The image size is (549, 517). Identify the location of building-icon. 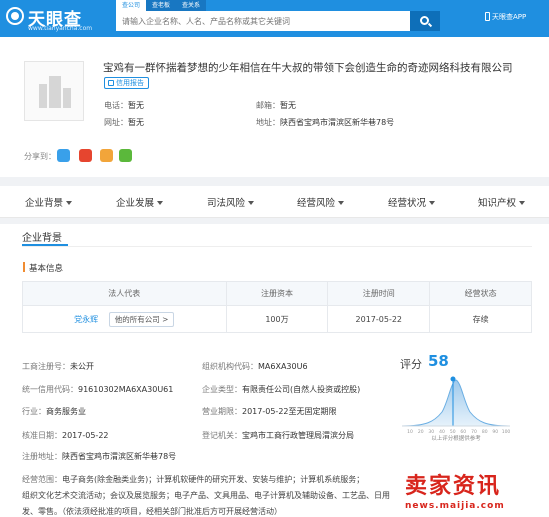
(43, 96).